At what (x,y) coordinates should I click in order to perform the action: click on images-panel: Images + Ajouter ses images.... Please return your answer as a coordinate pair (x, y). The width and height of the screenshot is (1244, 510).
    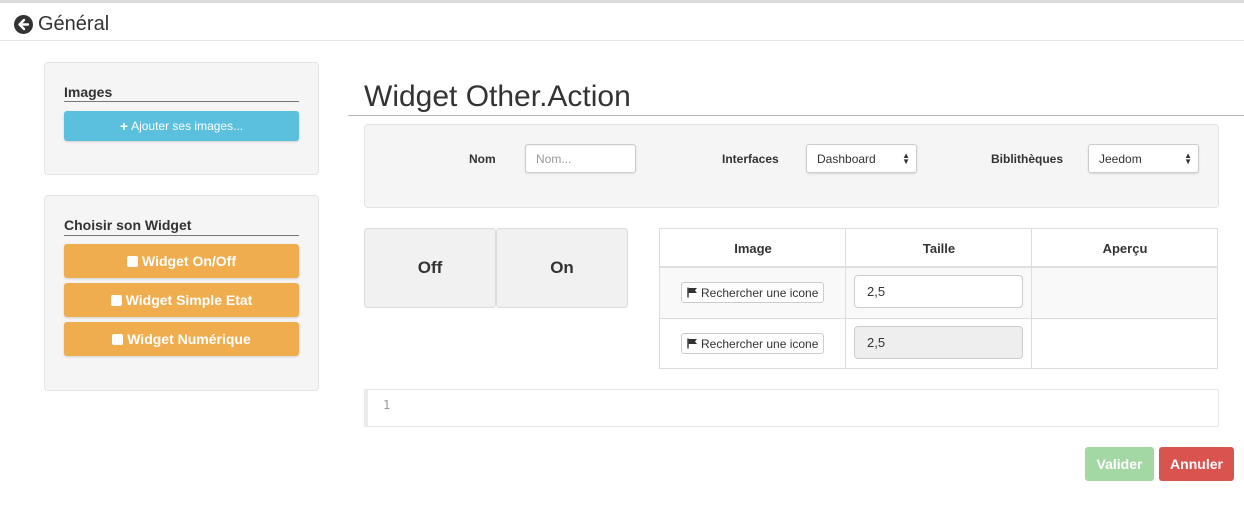
    Looking at the image, I should click on (181, 118).